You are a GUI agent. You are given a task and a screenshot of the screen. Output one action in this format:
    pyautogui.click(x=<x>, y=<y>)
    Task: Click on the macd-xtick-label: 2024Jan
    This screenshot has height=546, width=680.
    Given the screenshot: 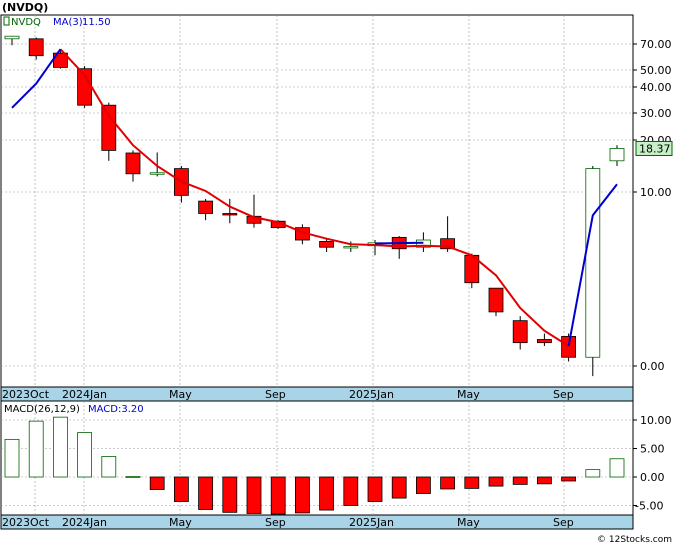 What is the action you would take?
    pyautogui.click(x=84, y=522)
    